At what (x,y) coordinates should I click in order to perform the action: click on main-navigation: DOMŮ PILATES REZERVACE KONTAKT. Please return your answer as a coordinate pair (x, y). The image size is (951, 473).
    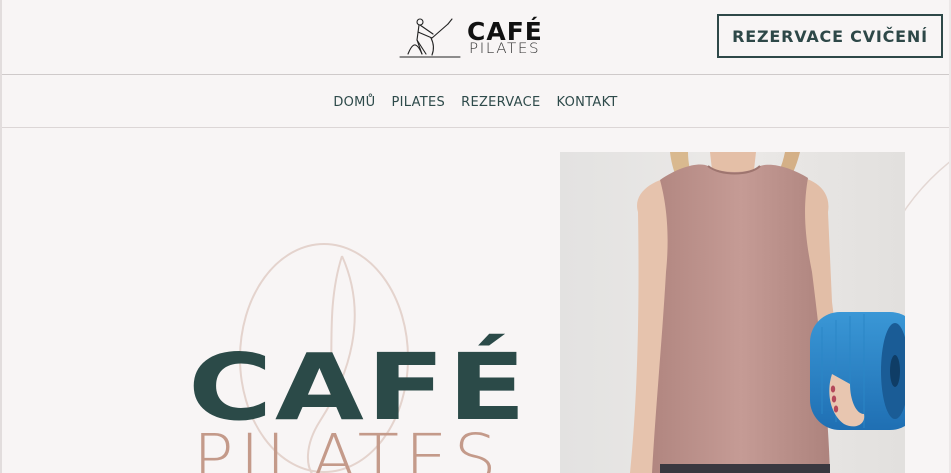
    Looking at the image, I should click on (475, 101).